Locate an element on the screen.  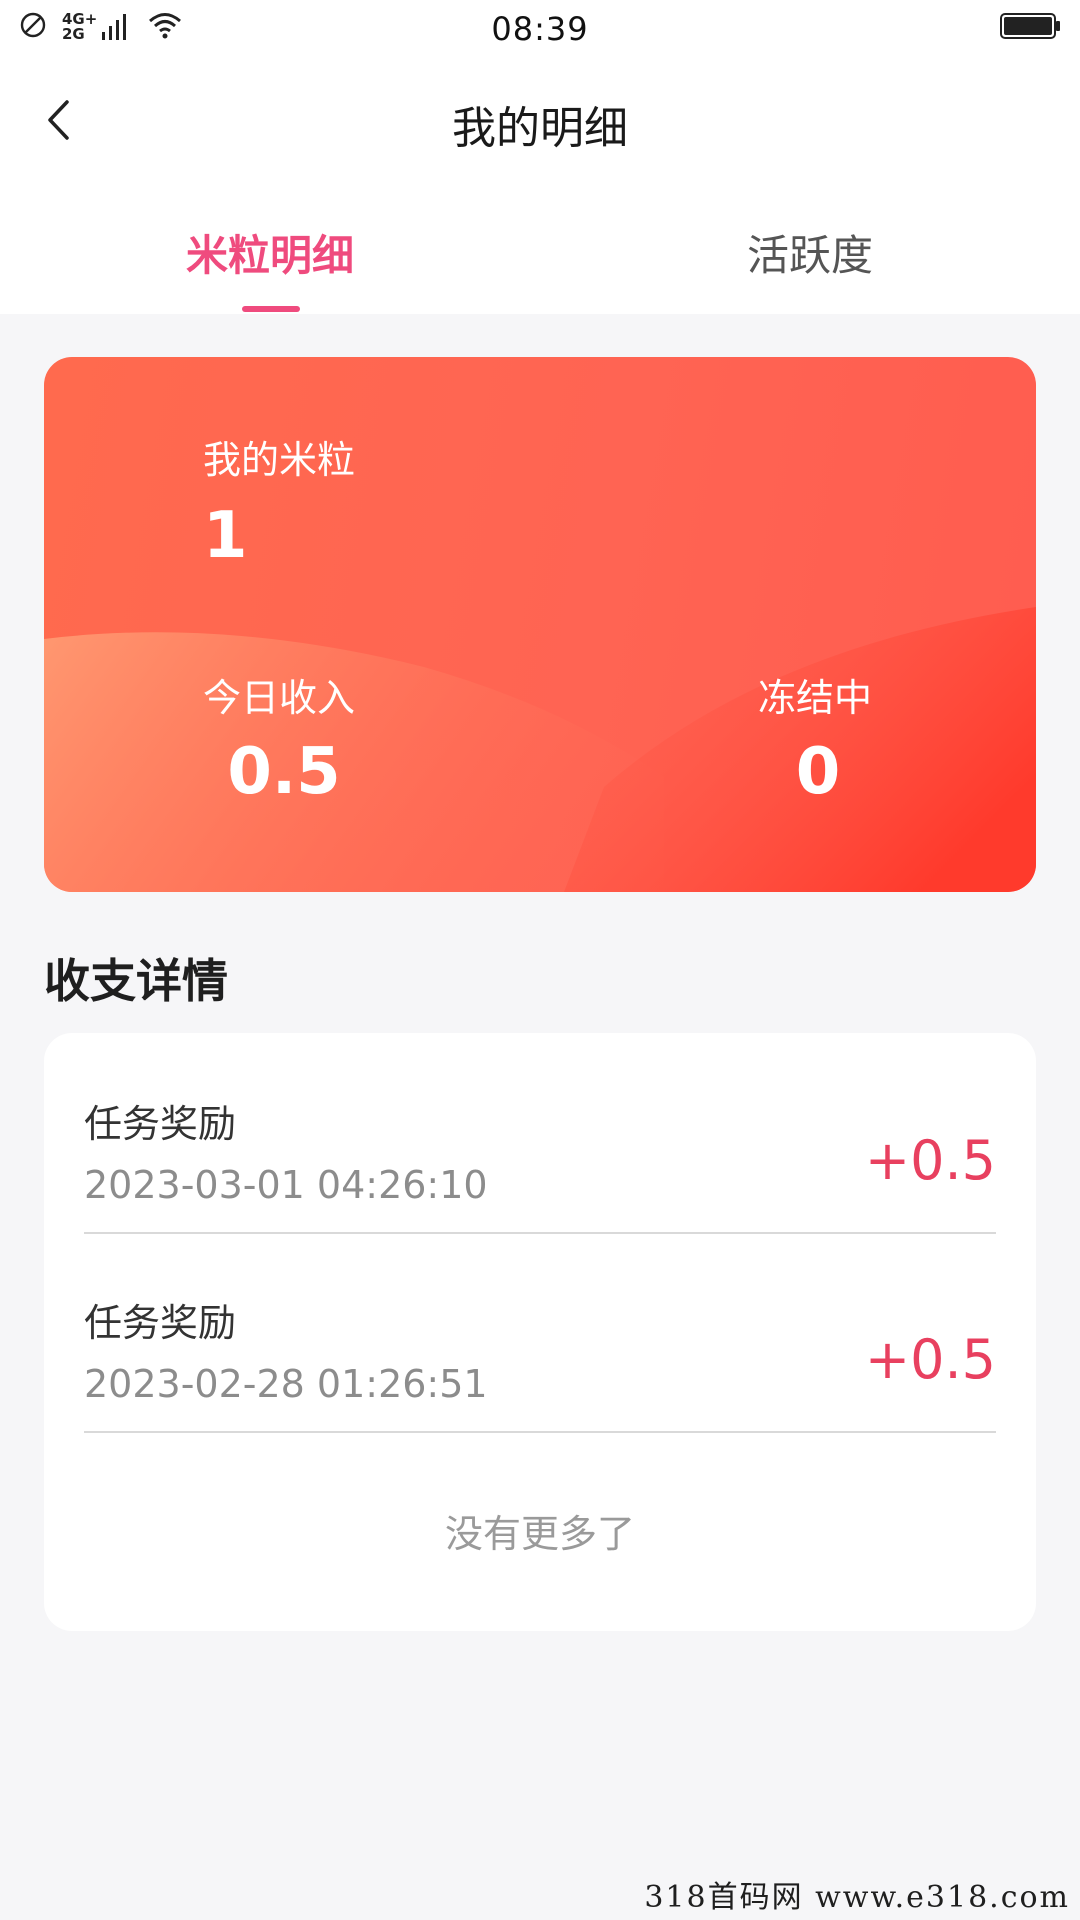
no-more-text: 没有更多了 is located at coordinates (539, 1534).